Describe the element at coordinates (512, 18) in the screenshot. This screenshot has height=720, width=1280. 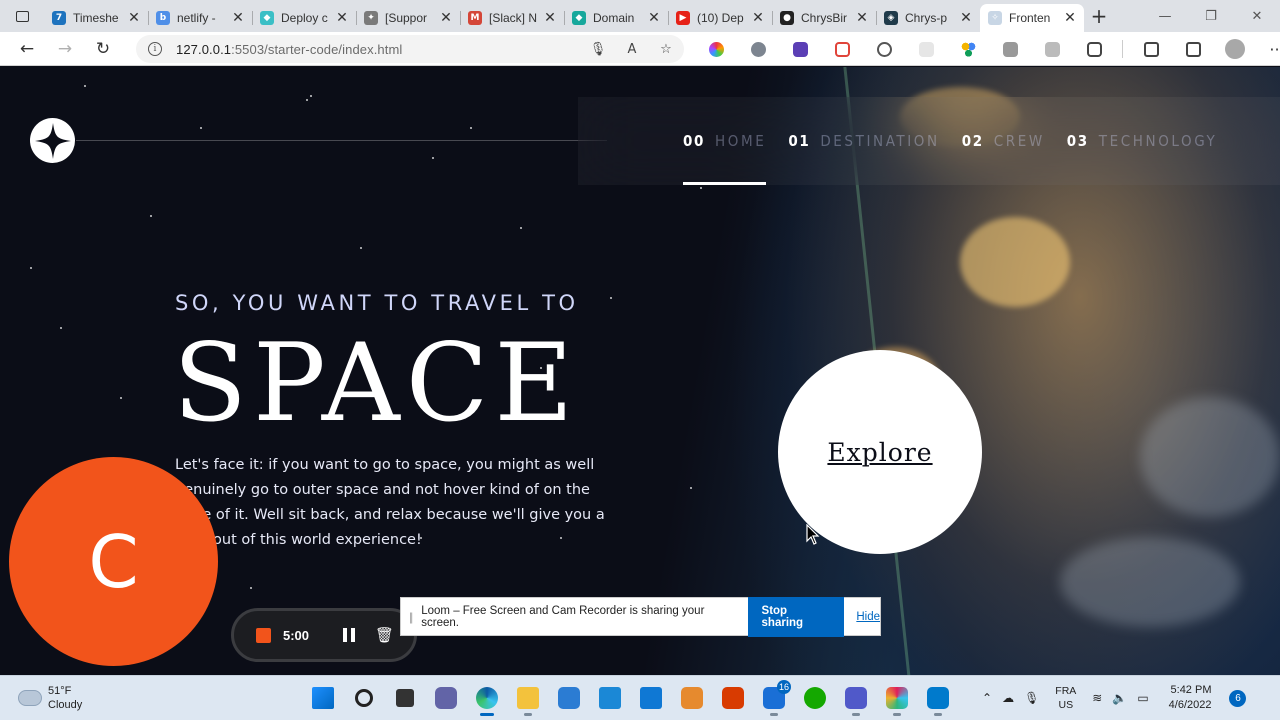
I see `browser-tab: M [Slack] N ✕` at that location.